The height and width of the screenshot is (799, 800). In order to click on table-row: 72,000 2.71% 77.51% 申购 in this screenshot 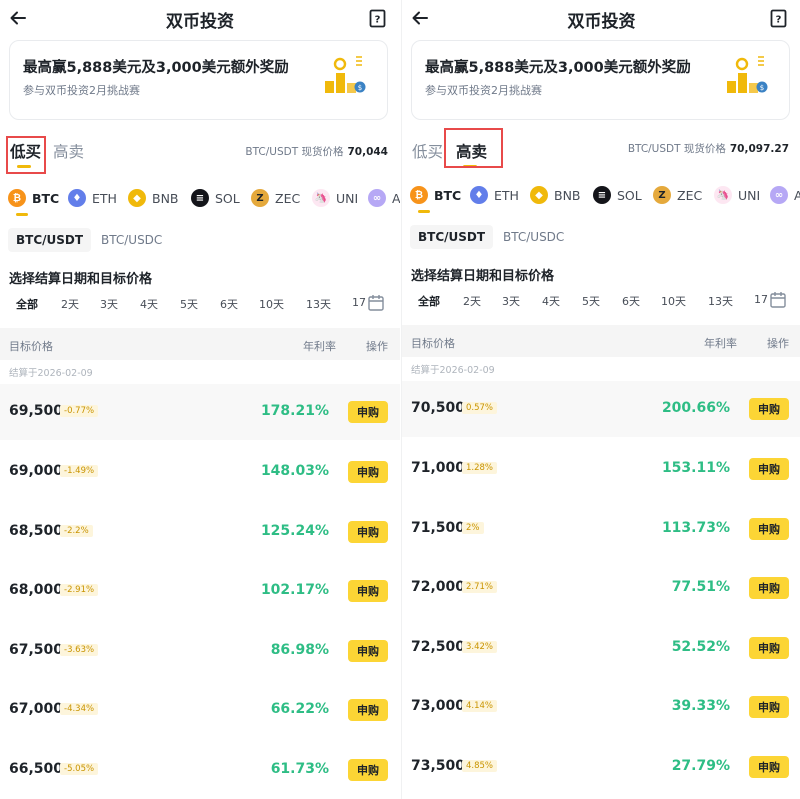, I will do `click(601, 588)`.